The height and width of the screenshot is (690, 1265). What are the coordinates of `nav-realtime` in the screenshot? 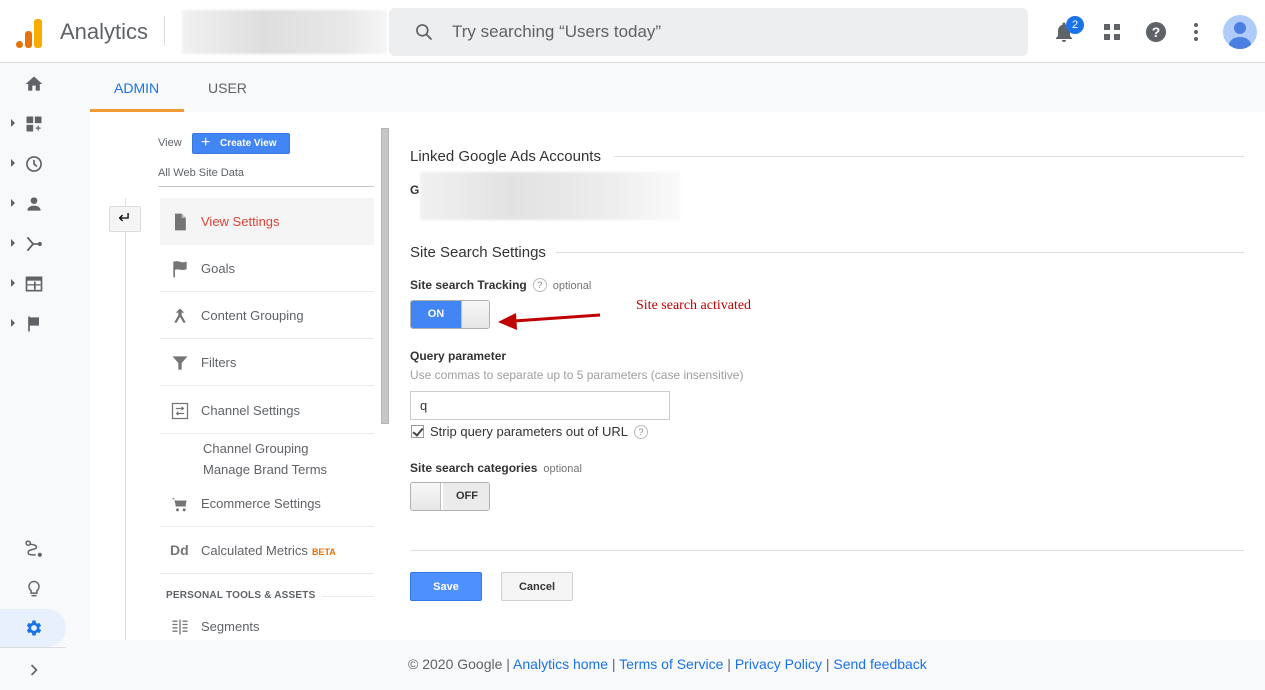 It's located at (34, 164).